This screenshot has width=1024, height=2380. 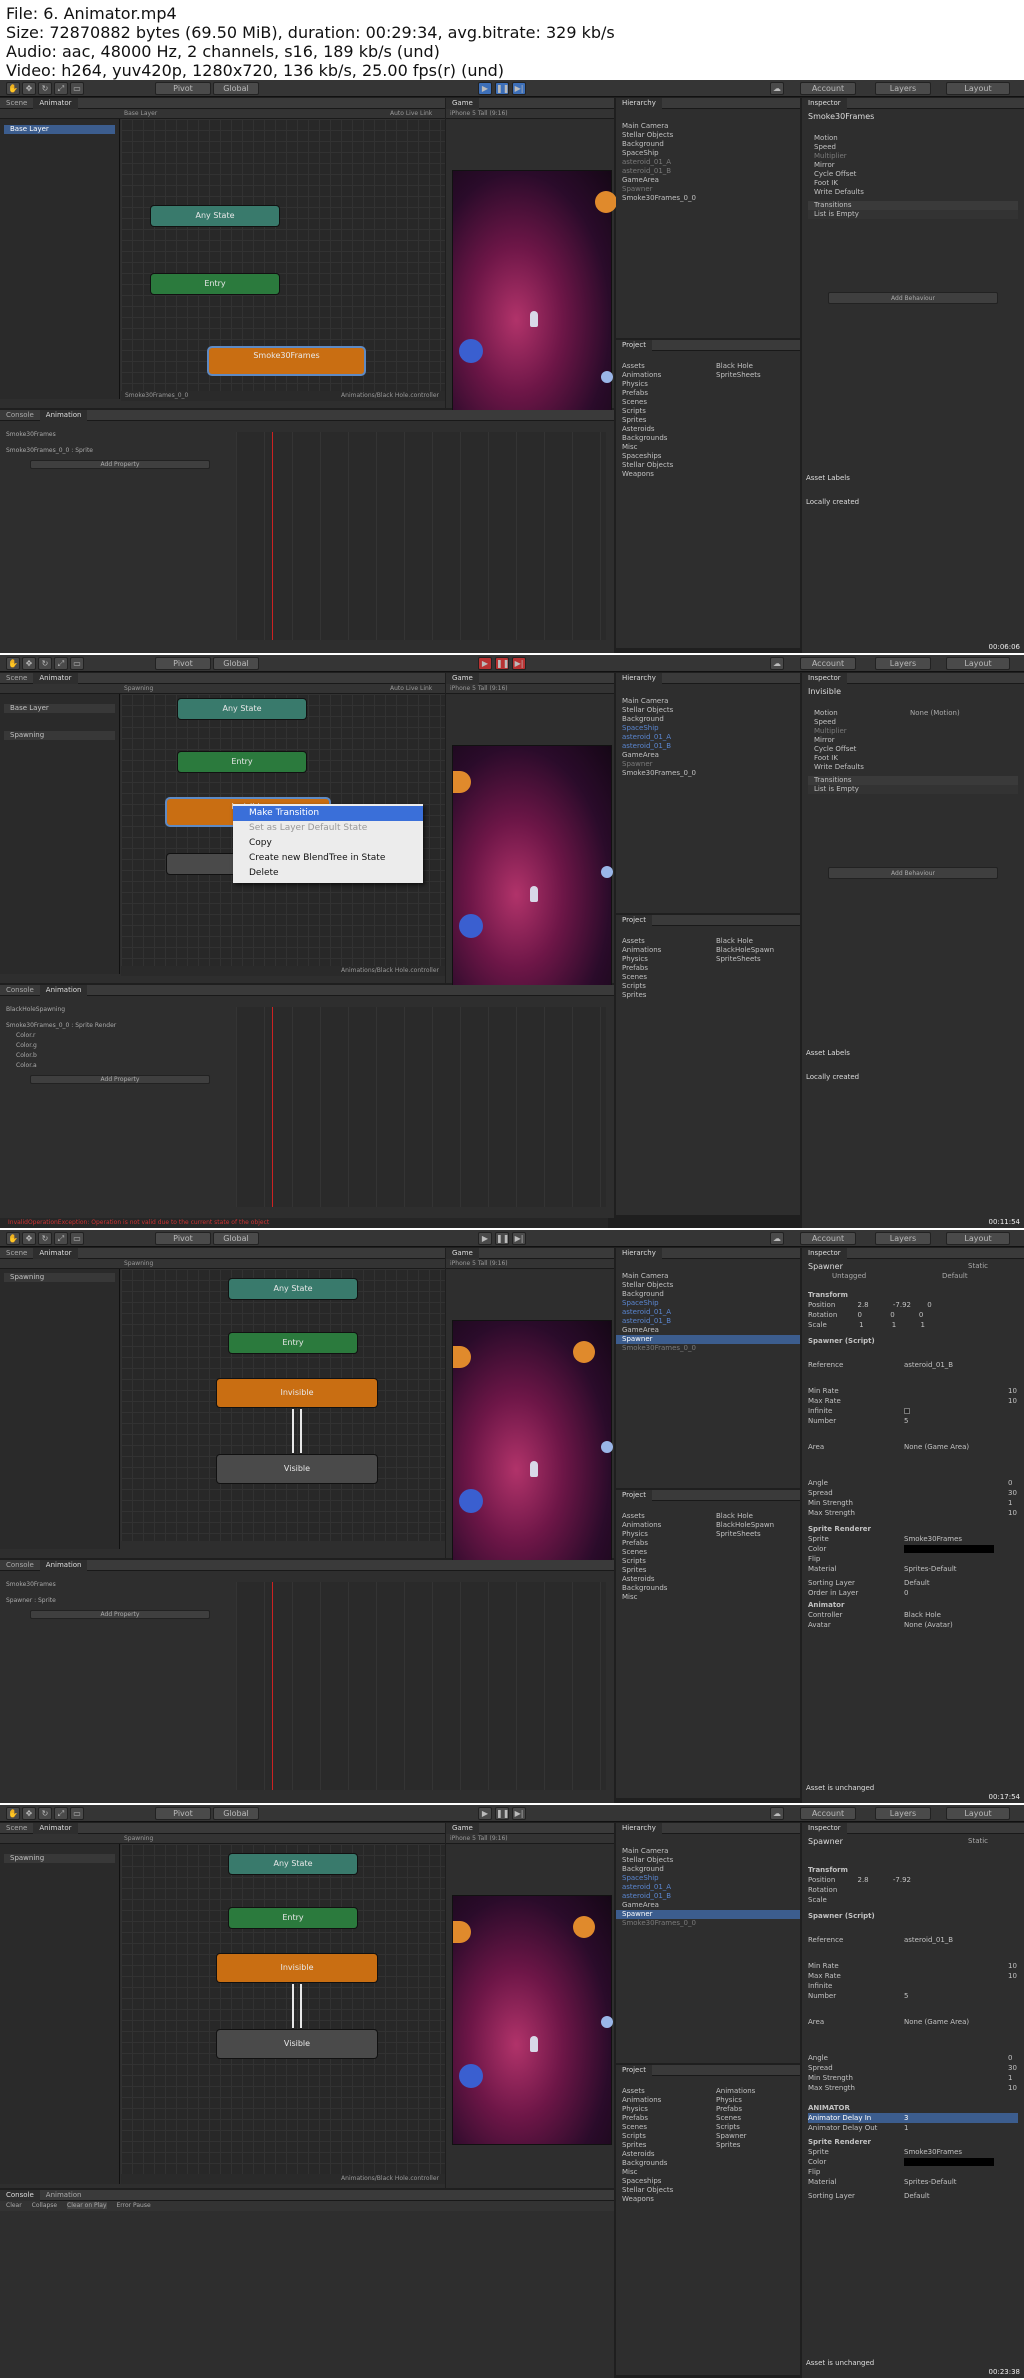 I want to click on min-rate-value: 10, so click(x=1012, y=1966).